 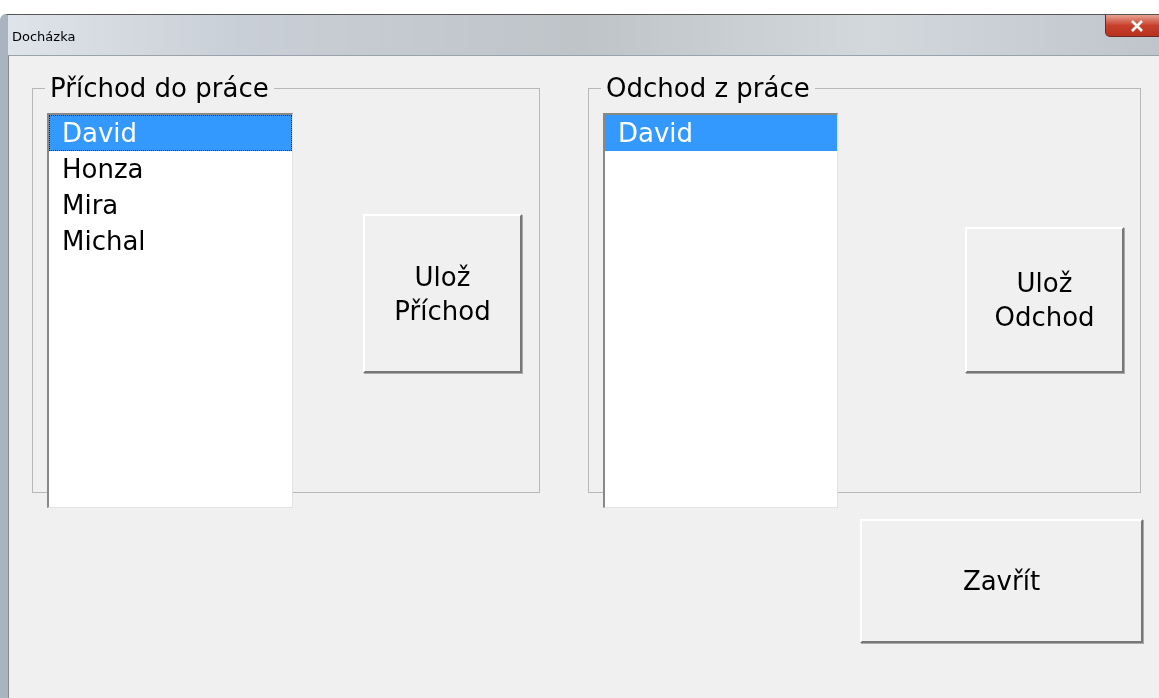 What do you see at coordinates (1044, 300) in the screenshot?
I see `save-button: Ulož Odchod` at bounding box center [1044, 300].